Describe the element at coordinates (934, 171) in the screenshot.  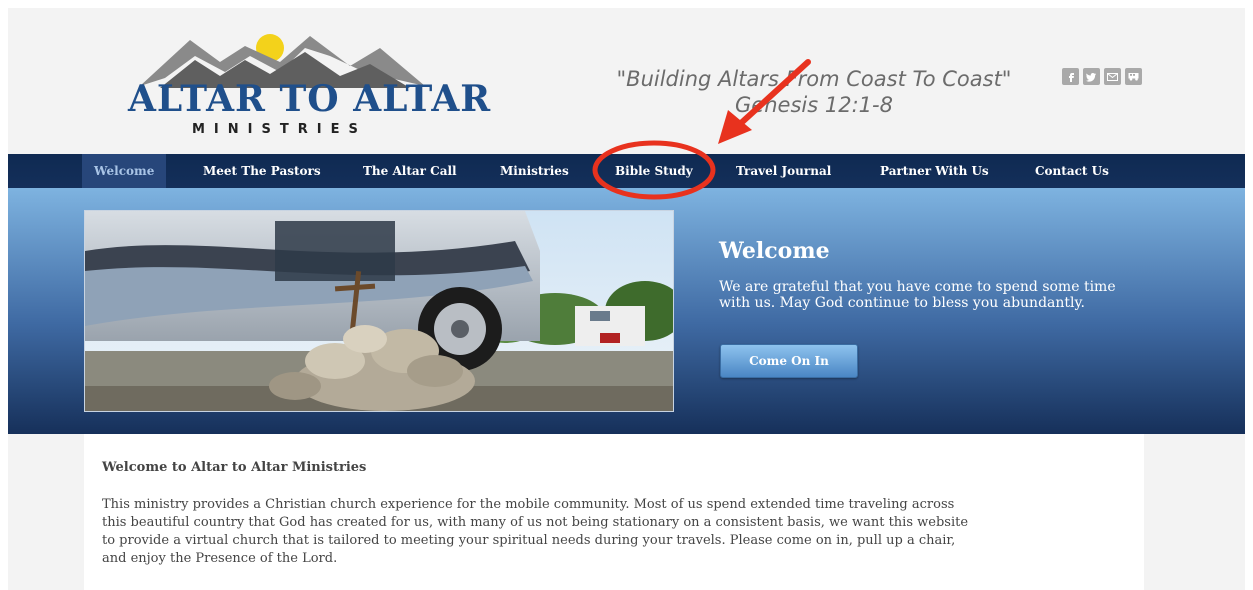
I see `nav-item-partner-with-us: Partner With Us` at that location.